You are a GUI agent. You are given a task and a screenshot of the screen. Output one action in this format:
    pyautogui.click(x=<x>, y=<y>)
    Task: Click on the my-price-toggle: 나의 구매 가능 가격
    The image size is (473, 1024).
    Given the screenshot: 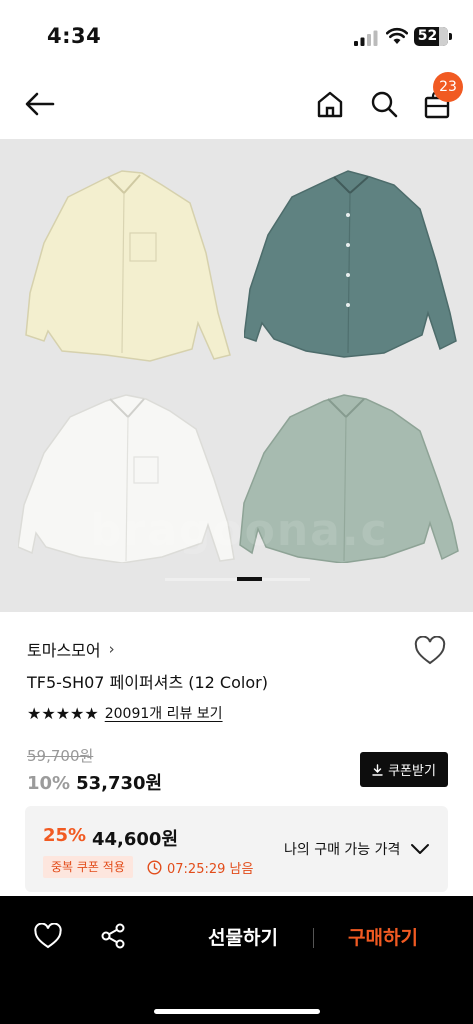 What is the action you would take?
    pyautogui.click(x=357, y=849)
    